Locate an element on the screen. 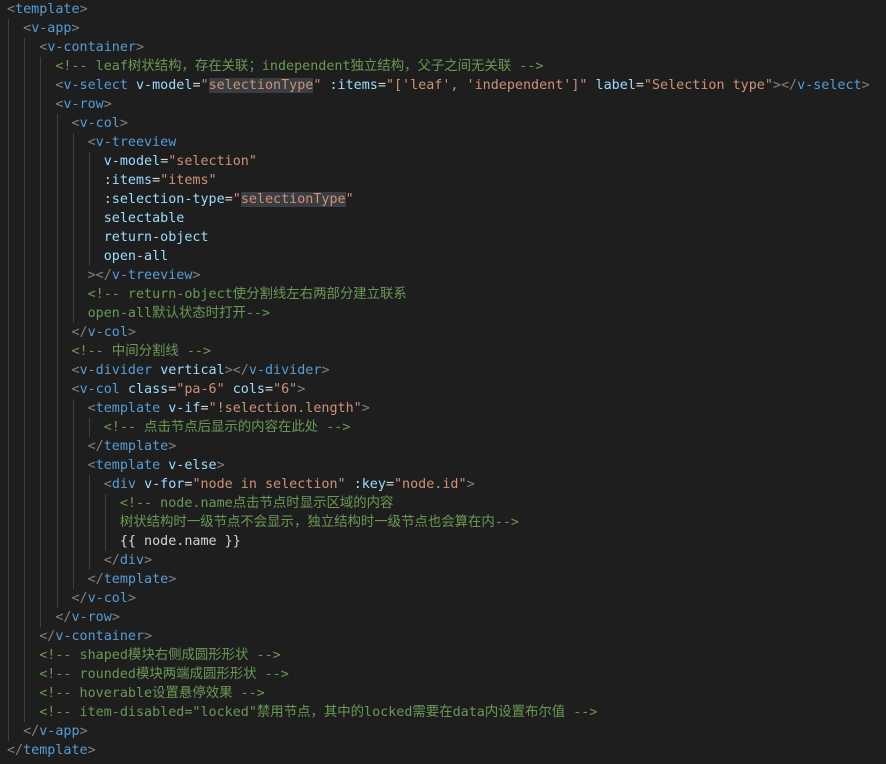 The image size is (886, 764). token-comment: <!-- 中间分割线 --> is located at coordinates (141, 351).